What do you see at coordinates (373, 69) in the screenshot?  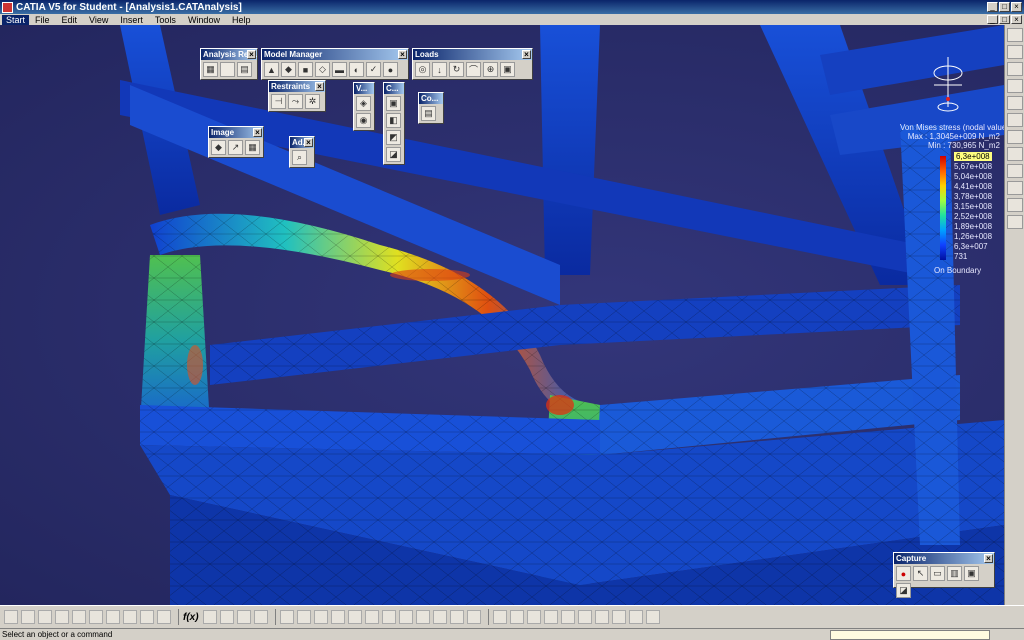 I see `check-icon: ✓` at bounding box center [373, 69].